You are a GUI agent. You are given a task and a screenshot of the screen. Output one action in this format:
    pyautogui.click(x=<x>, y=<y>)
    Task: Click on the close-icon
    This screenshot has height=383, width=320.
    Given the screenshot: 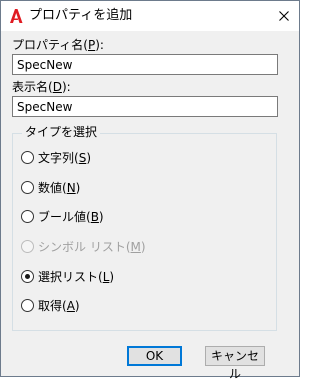 What is the action you would take?
    pyautogui.click(x=284, y=16)
    